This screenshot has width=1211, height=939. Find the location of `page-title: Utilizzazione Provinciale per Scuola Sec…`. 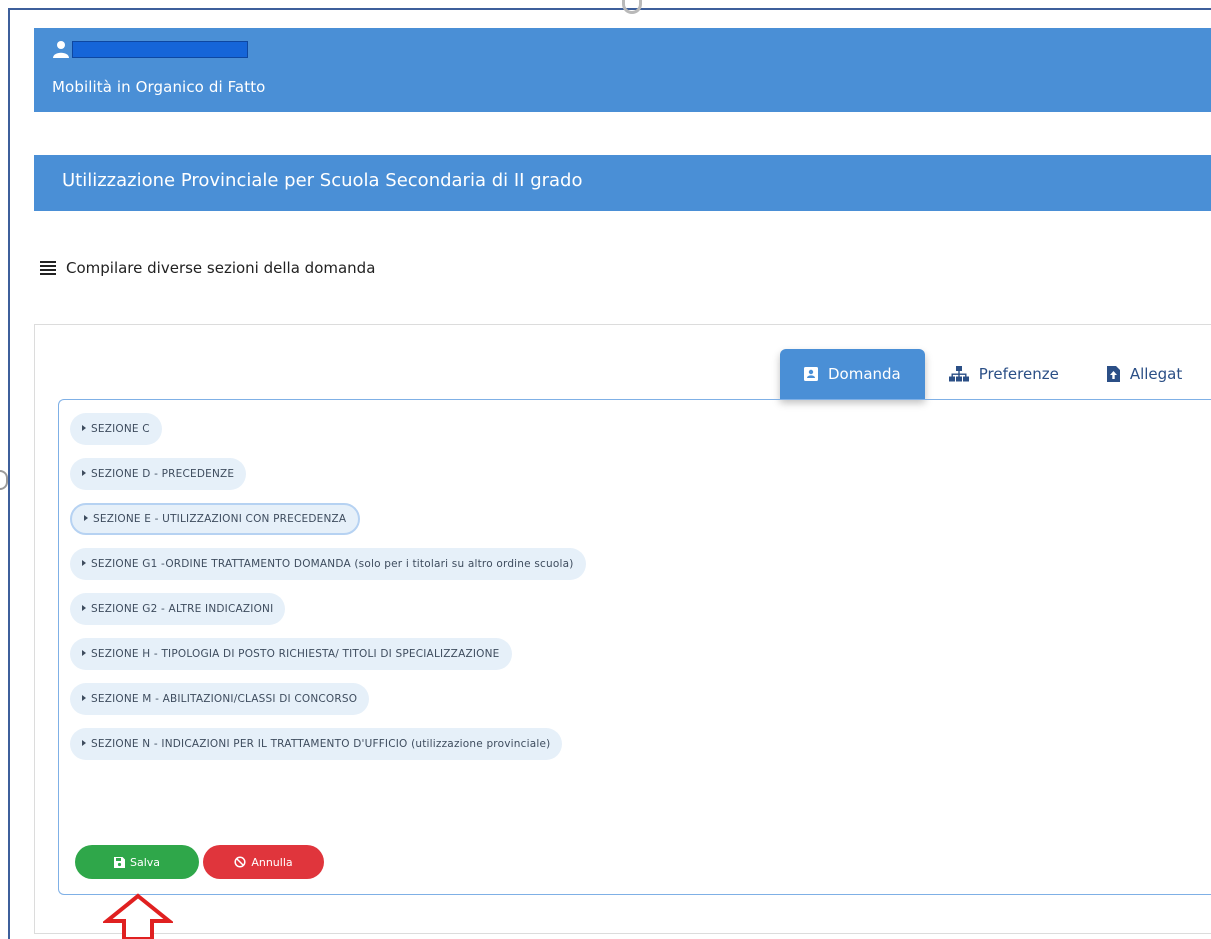

page-title: Utilizzazione Provinciale per Scuola Sec… is located at coordinates (322, 180).